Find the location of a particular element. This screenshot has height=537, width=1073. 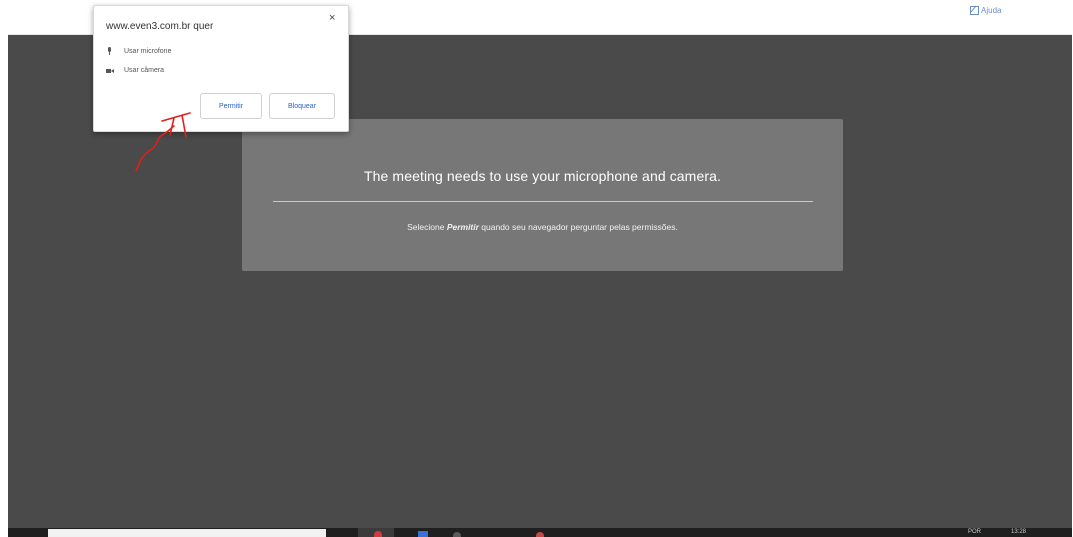

popup-origin: www.even3.com.br quer is located at coordinates (160, 26).